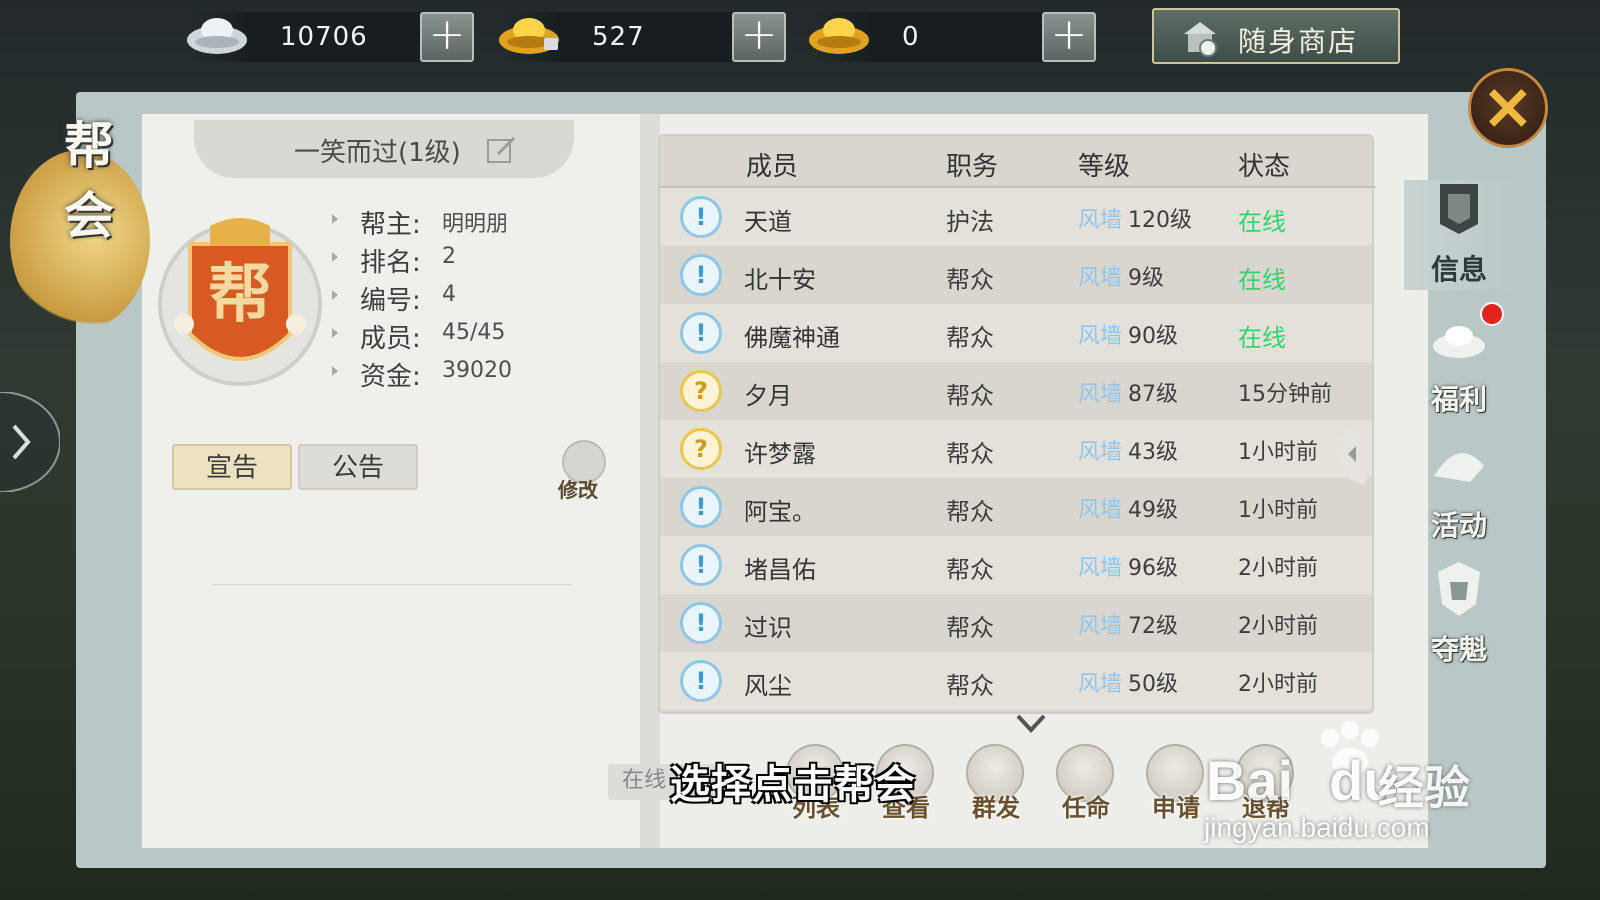 The width and height of the screenshot is (1600, 900). I want to click on member-row: ! 阿宝。 帮众 风墙 49级 1小时前, so click(1016, 507).